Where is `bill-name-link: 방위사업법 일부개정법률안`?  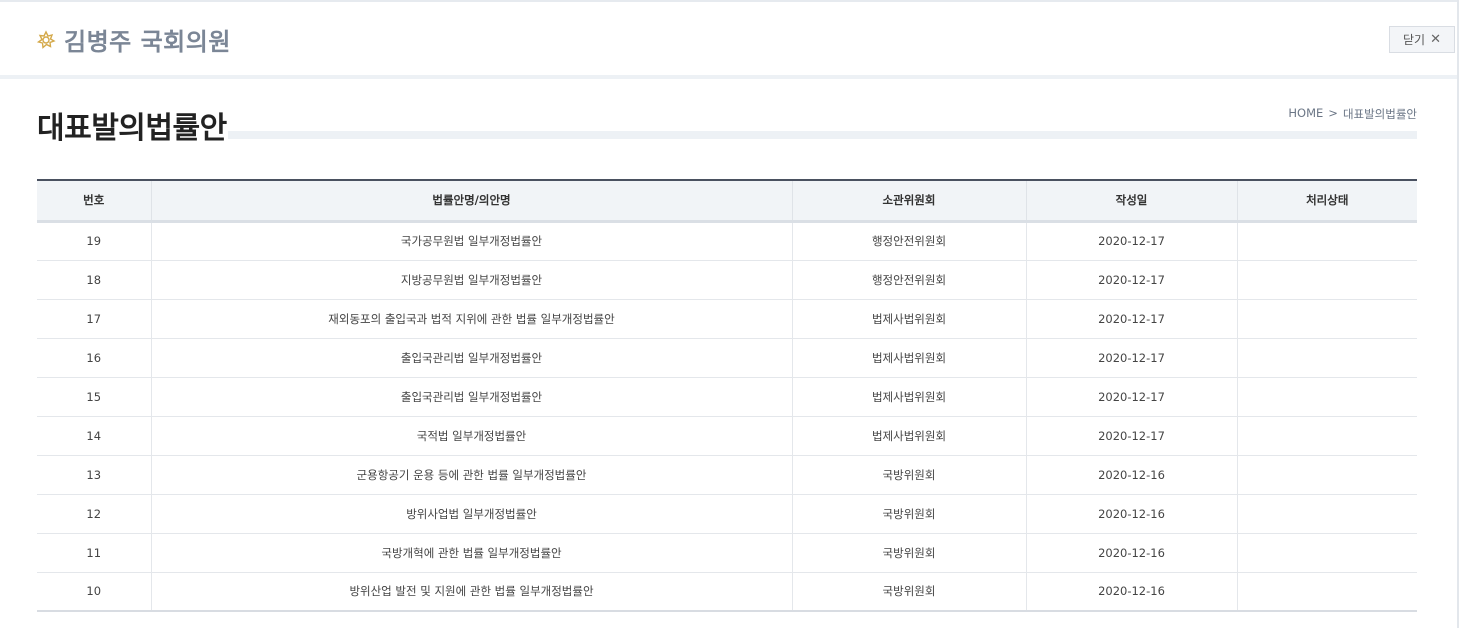
bill-name-link: 방위사업법 일부개정법률안 is located at coordinates (471, 514).